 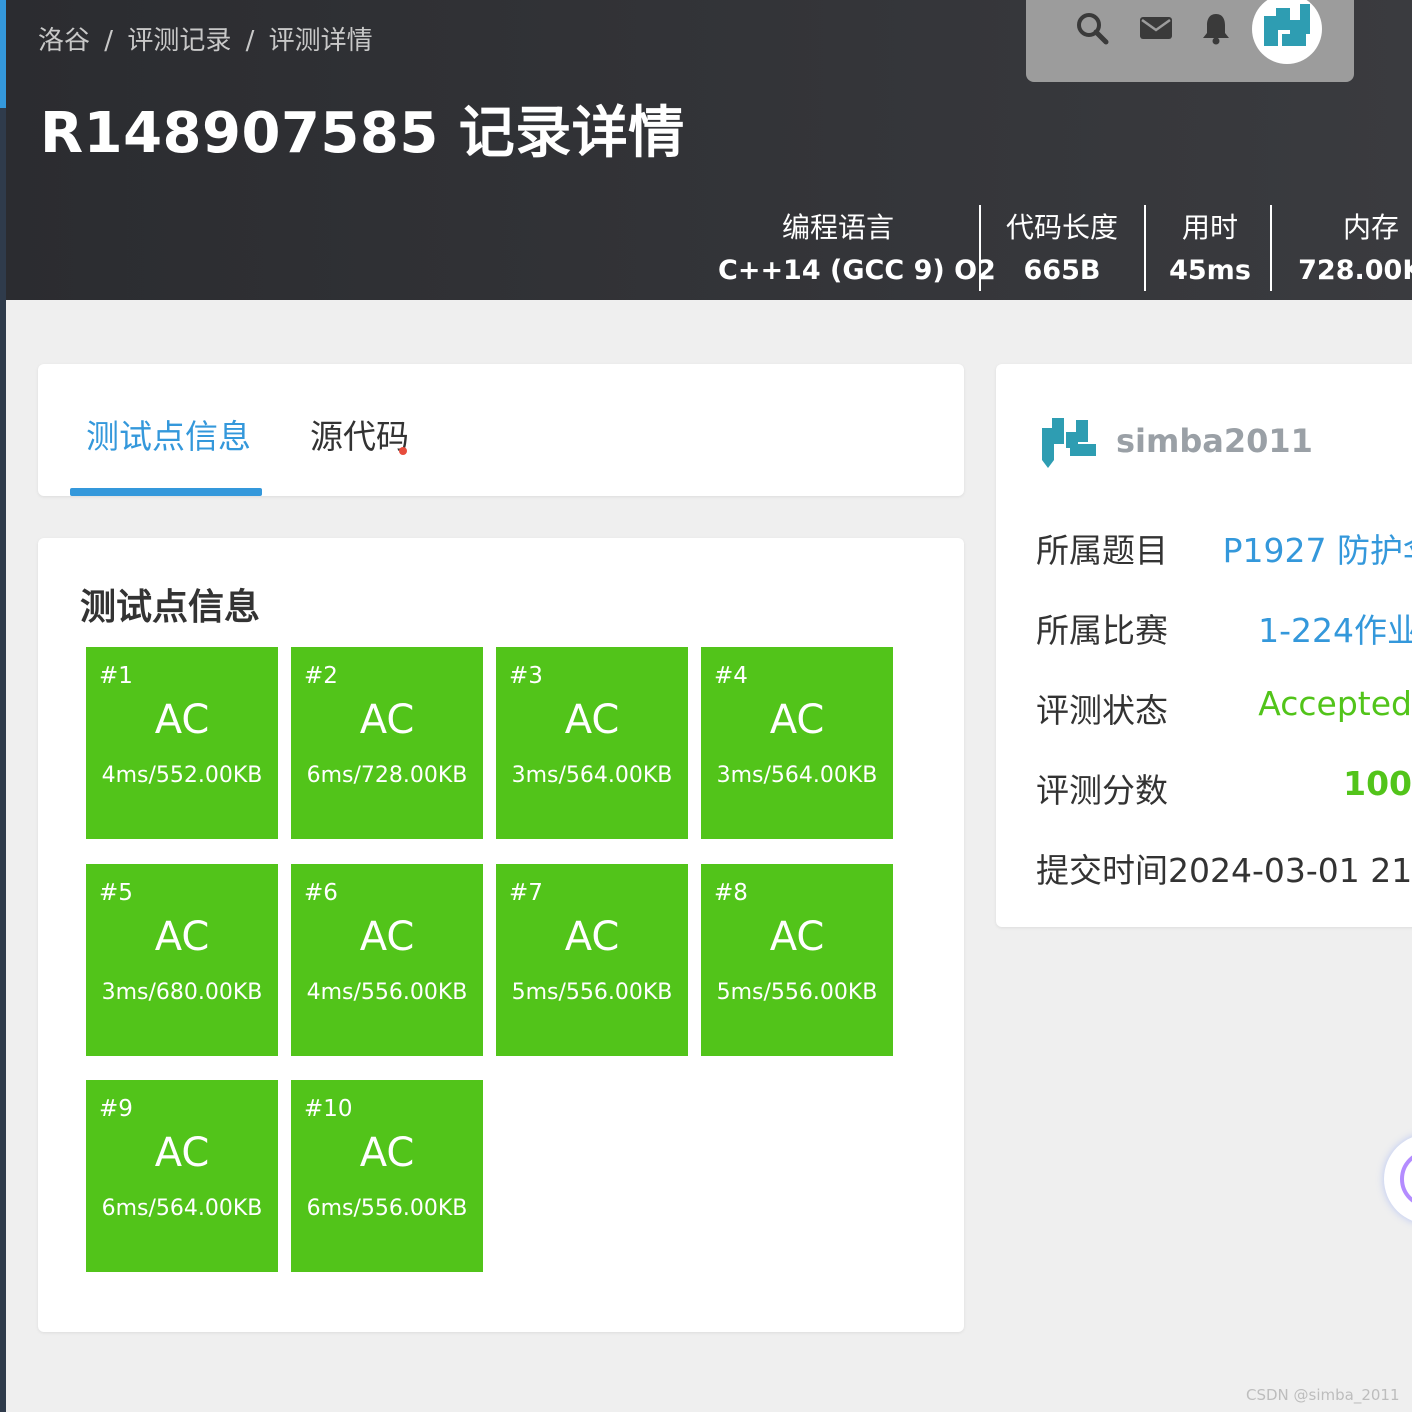 What do you see at coordinates (1102, 790) in the screenshot?
I see `info-label: 评测分数` at bounding box center [1102, 790].